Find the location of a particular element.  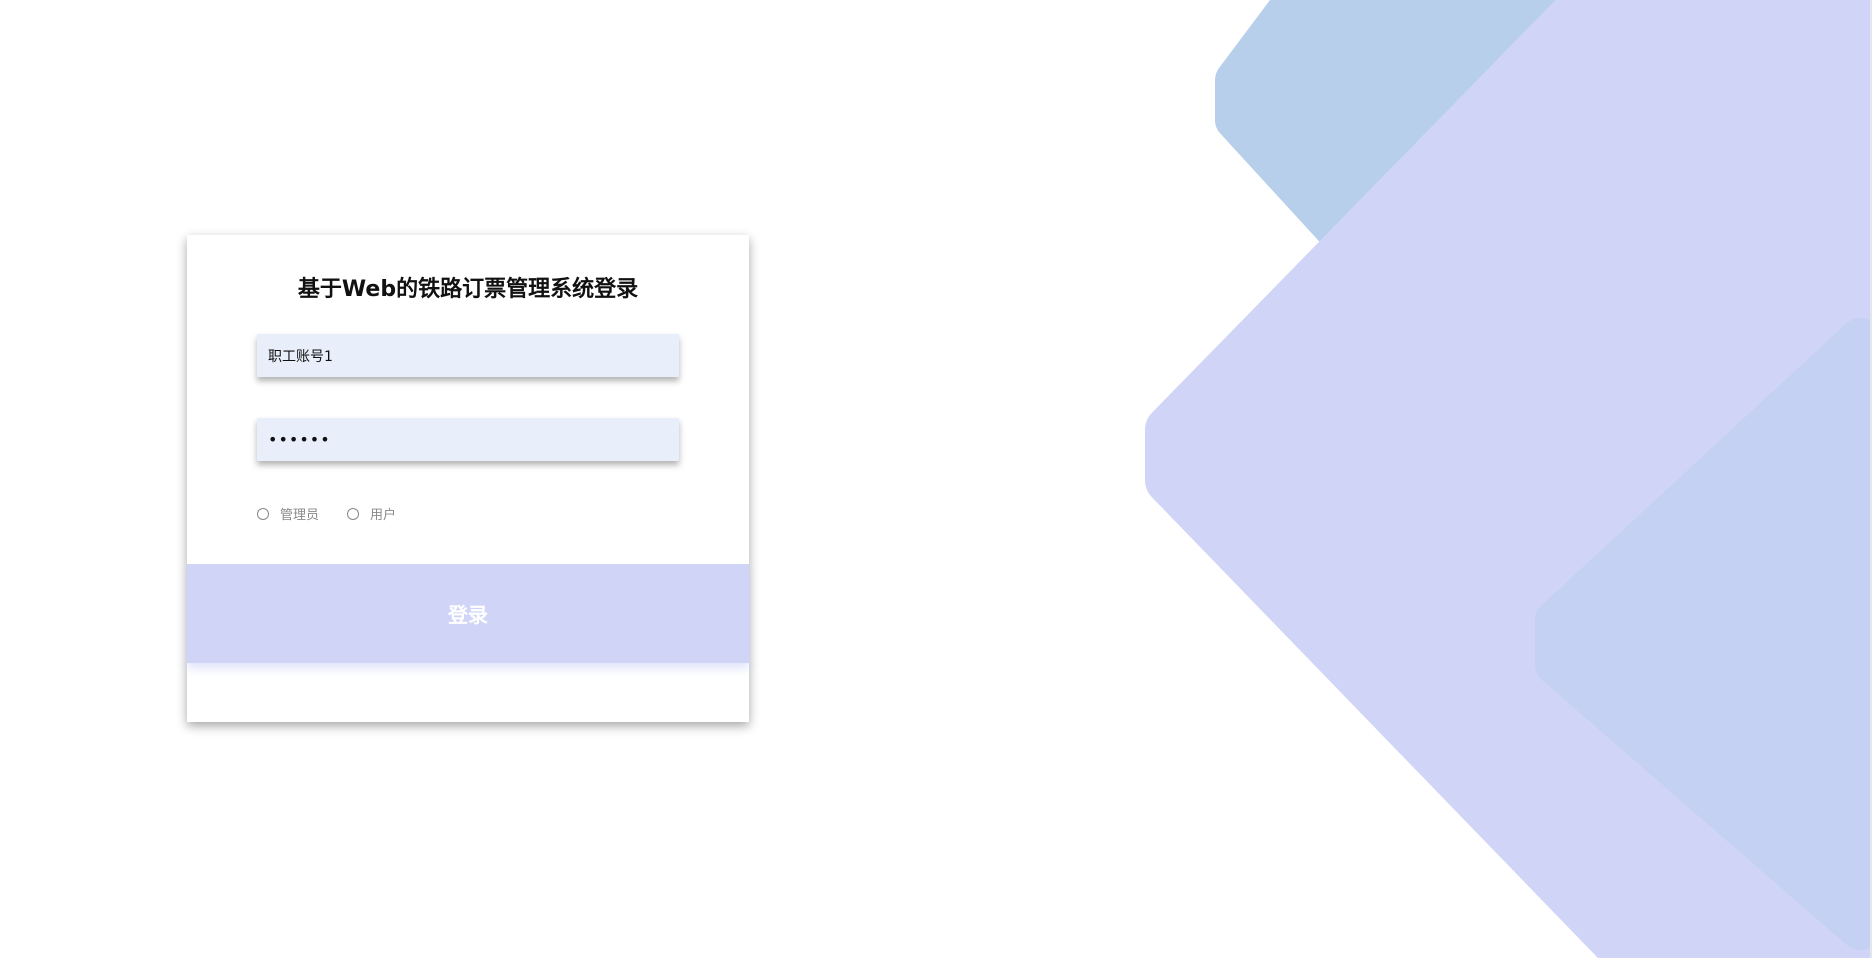

role-radio-group: 管理员 用户 is located at coordinates (340, 513).